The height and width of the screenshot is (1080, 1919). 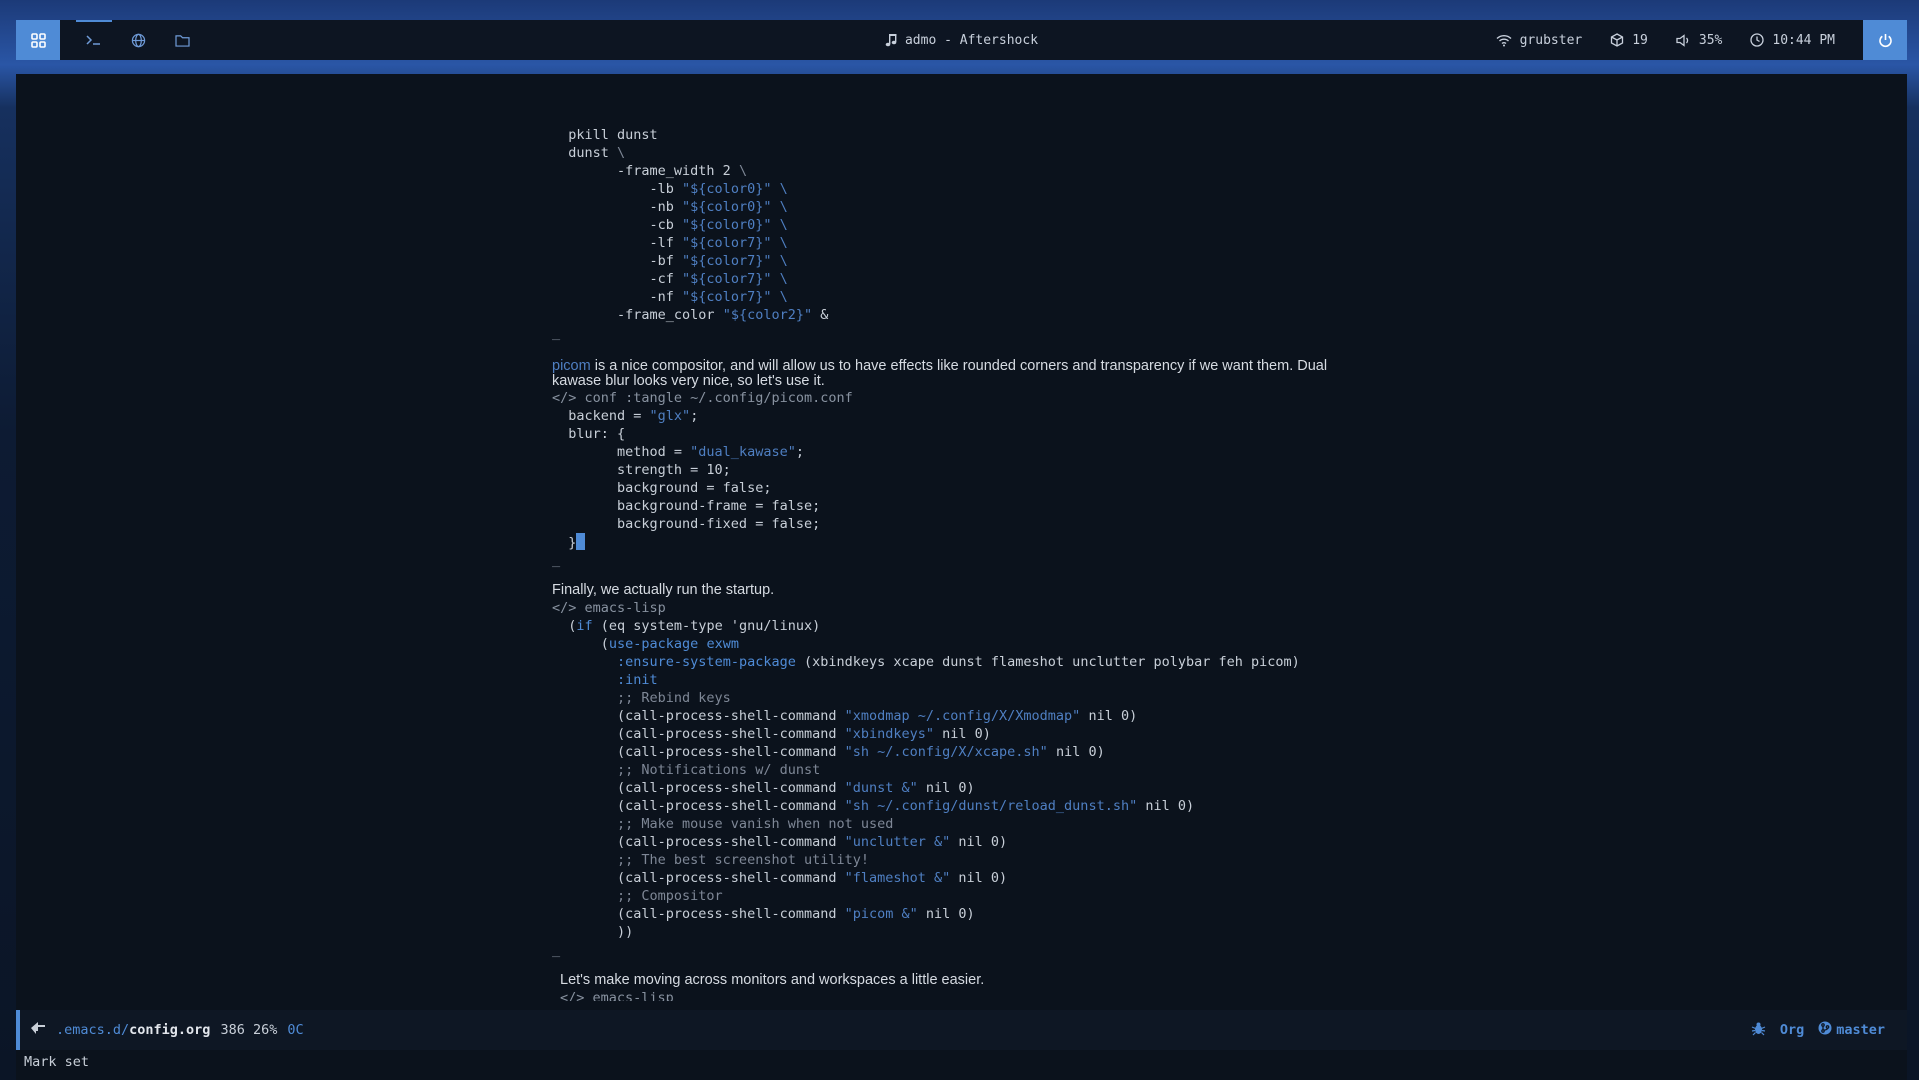 I want to click on code-line: background = false;, so click(x=662, y=488).